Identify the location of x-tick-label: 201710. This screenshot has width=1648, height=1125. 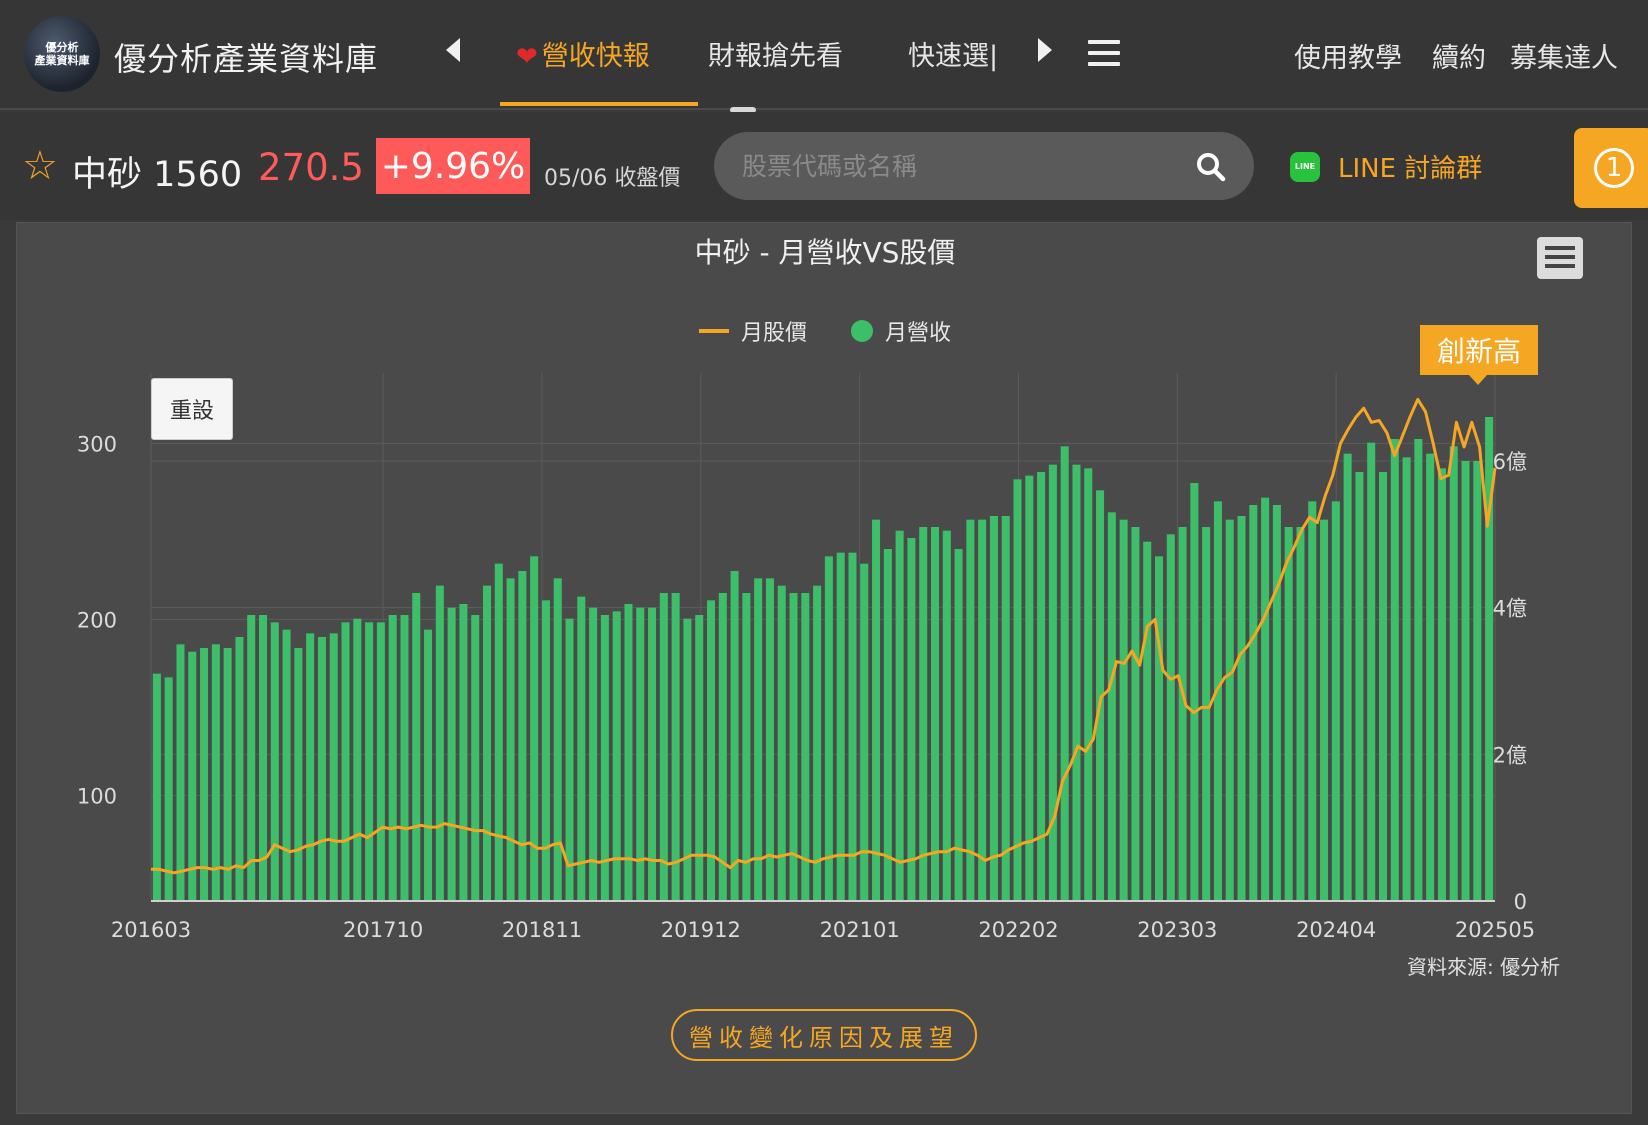
(383, 930).